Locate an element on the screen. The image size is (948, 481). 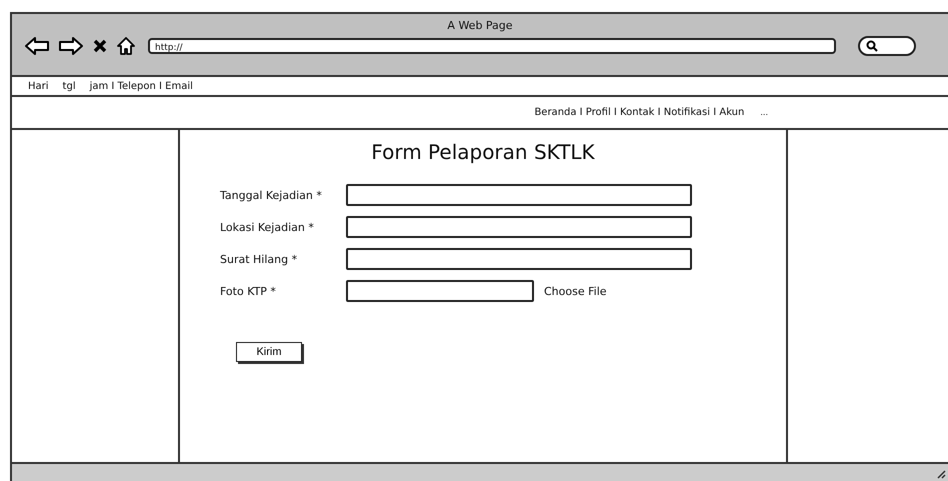
search-icon is located at coordinates (872, 46).